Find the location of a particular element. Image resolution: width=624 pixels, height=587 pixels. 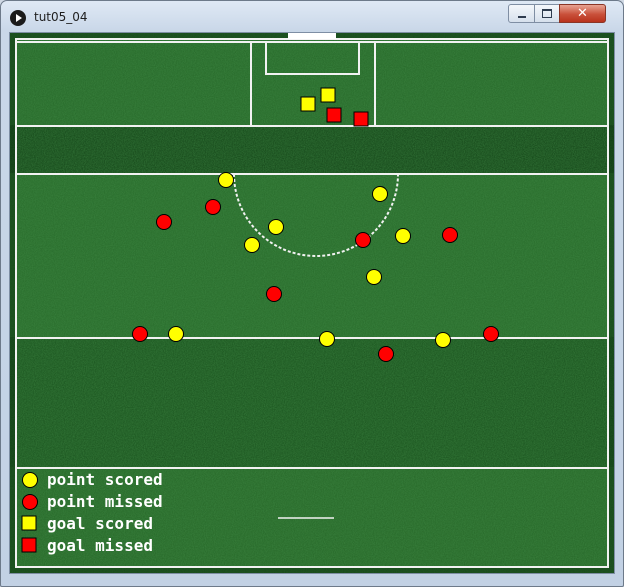

title-bar: tut05_04 ✕ is located at coordinates (312, 17).